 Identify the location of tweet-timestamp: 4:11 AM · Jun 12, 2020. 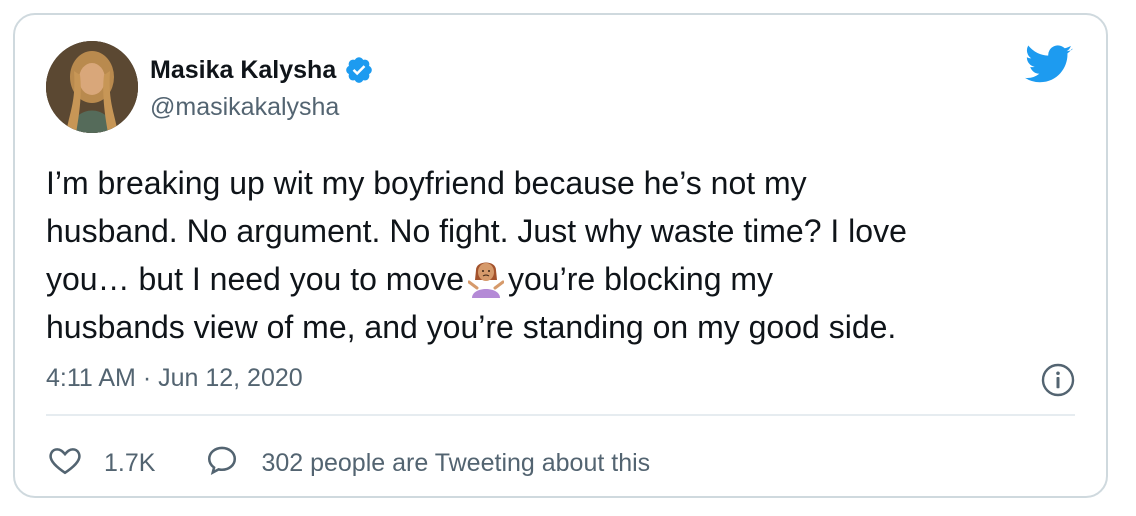
(174, 378).